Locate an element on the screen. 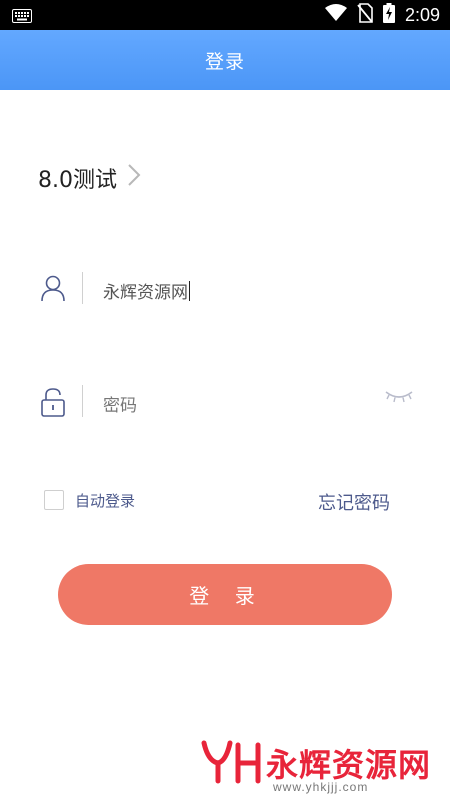 This screenshot has width=450, height=800. password-field: 密码 is located at coordinates (230, 402).